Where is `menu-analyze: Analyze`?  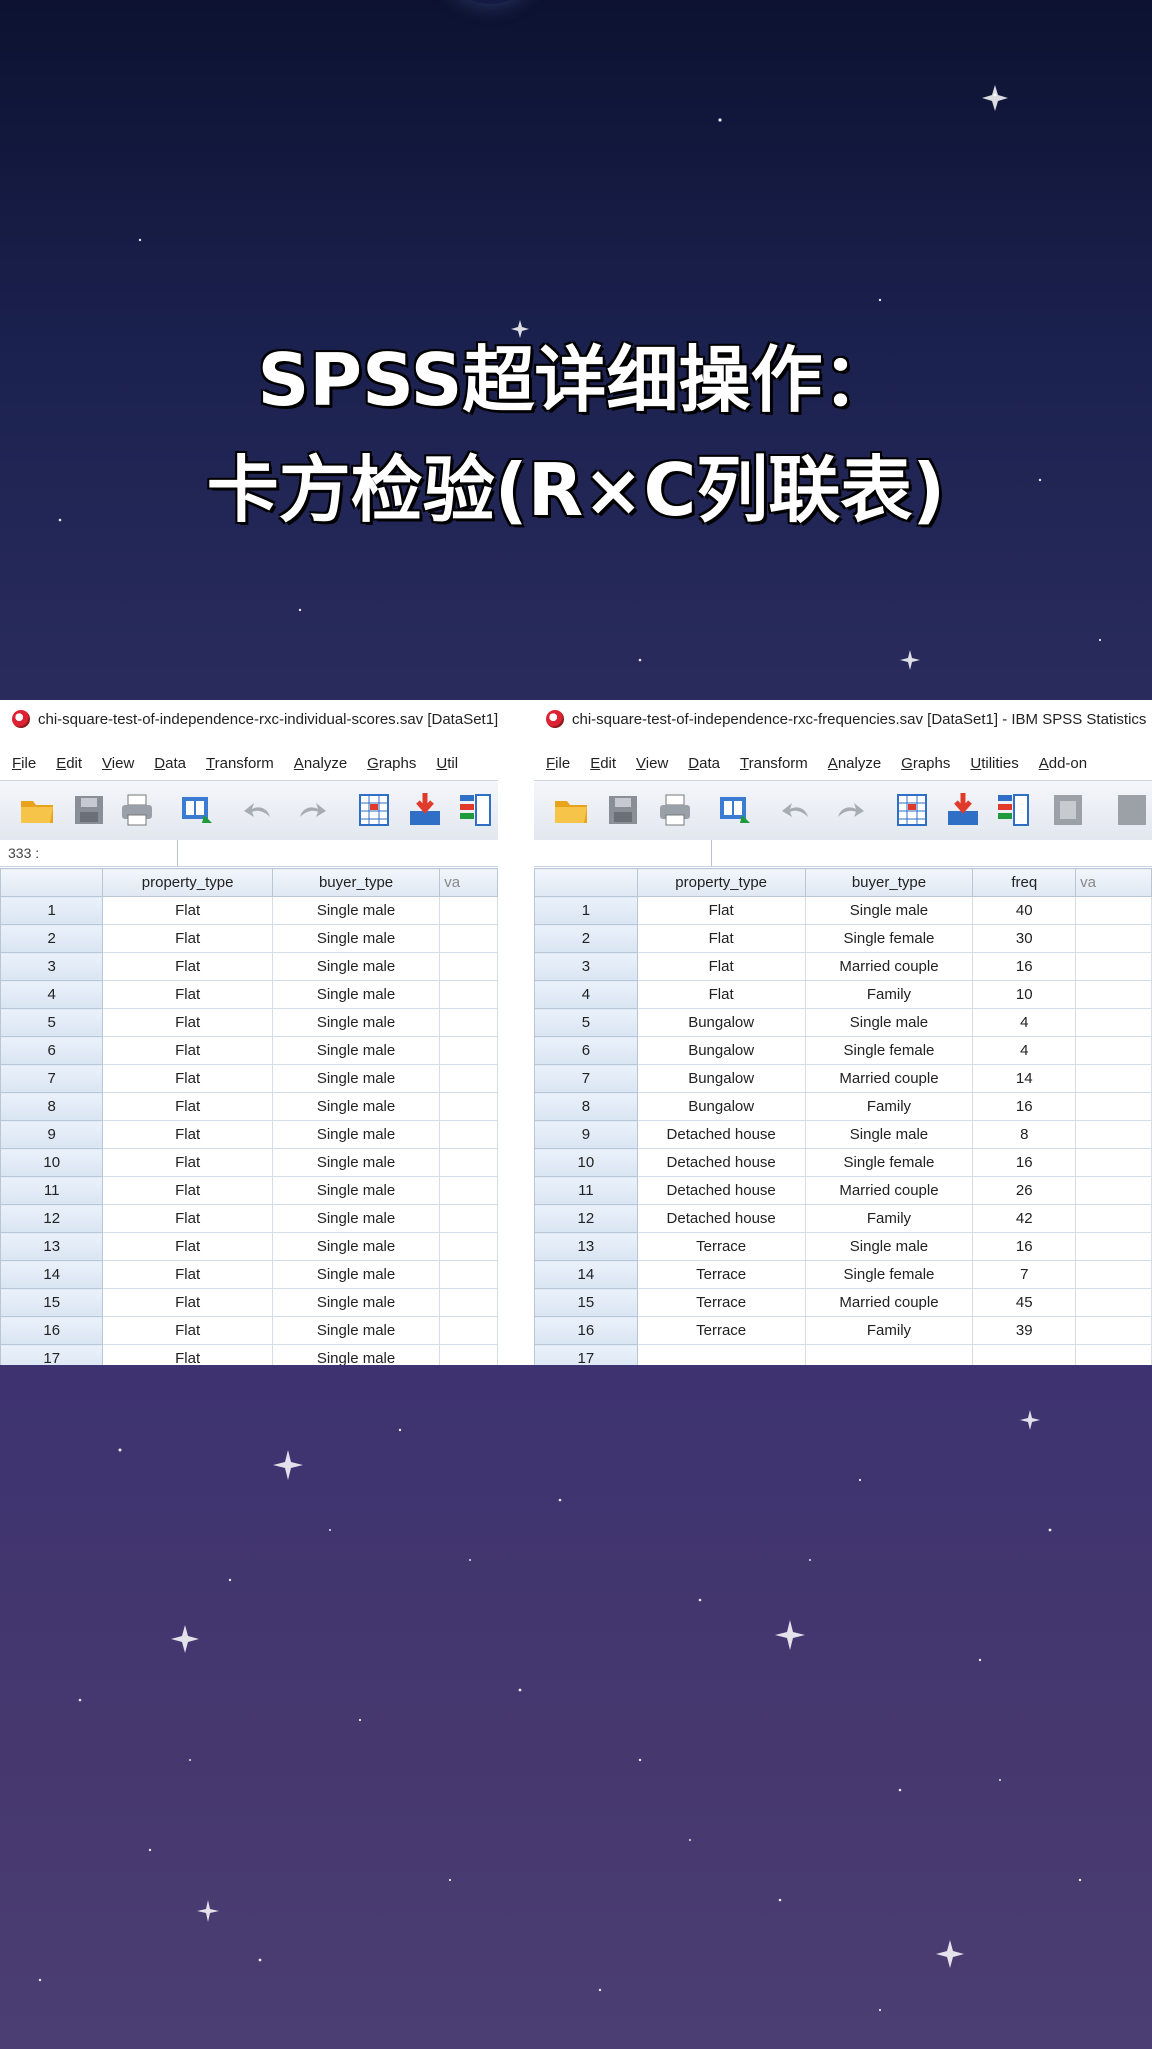 menu-analyze: Analyze is located at coordinates (320, 763).